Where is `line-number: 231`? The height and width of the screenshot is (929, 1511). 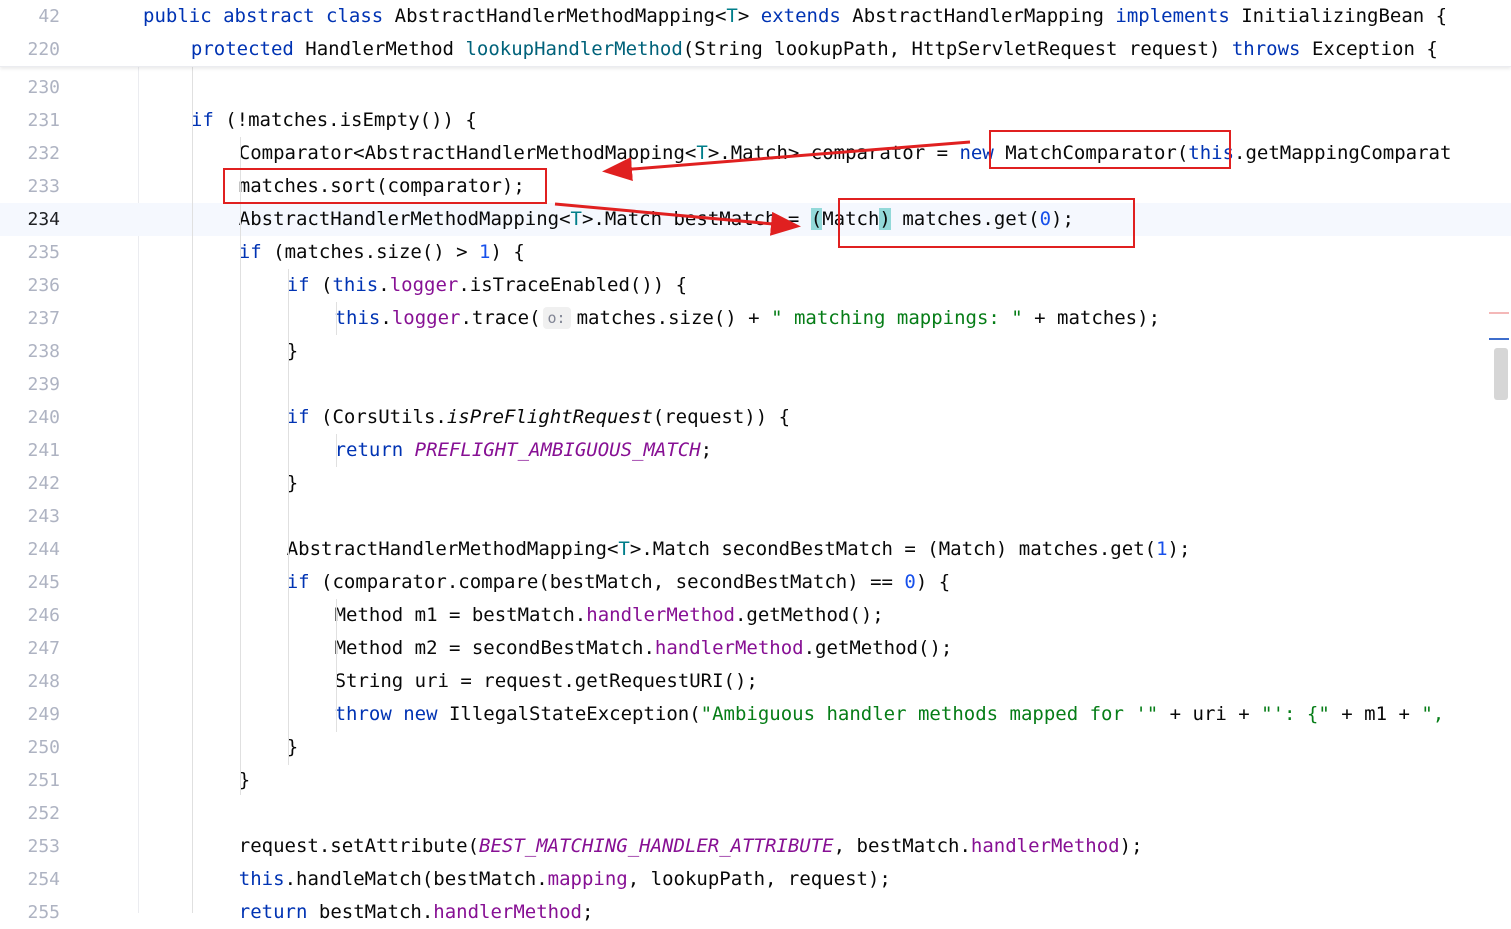
line-number: 231 is located at coordinates (30, 120).